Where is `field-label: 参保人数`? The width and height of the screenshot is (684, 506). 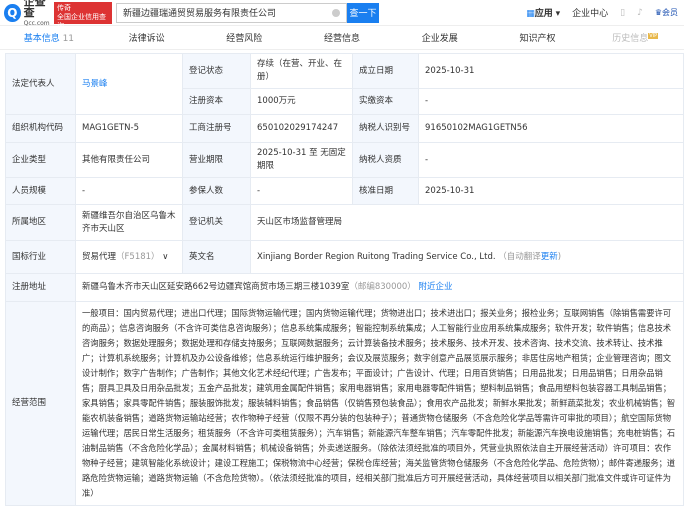 field-label: 参保人数 is located at coordinates (216, 191).